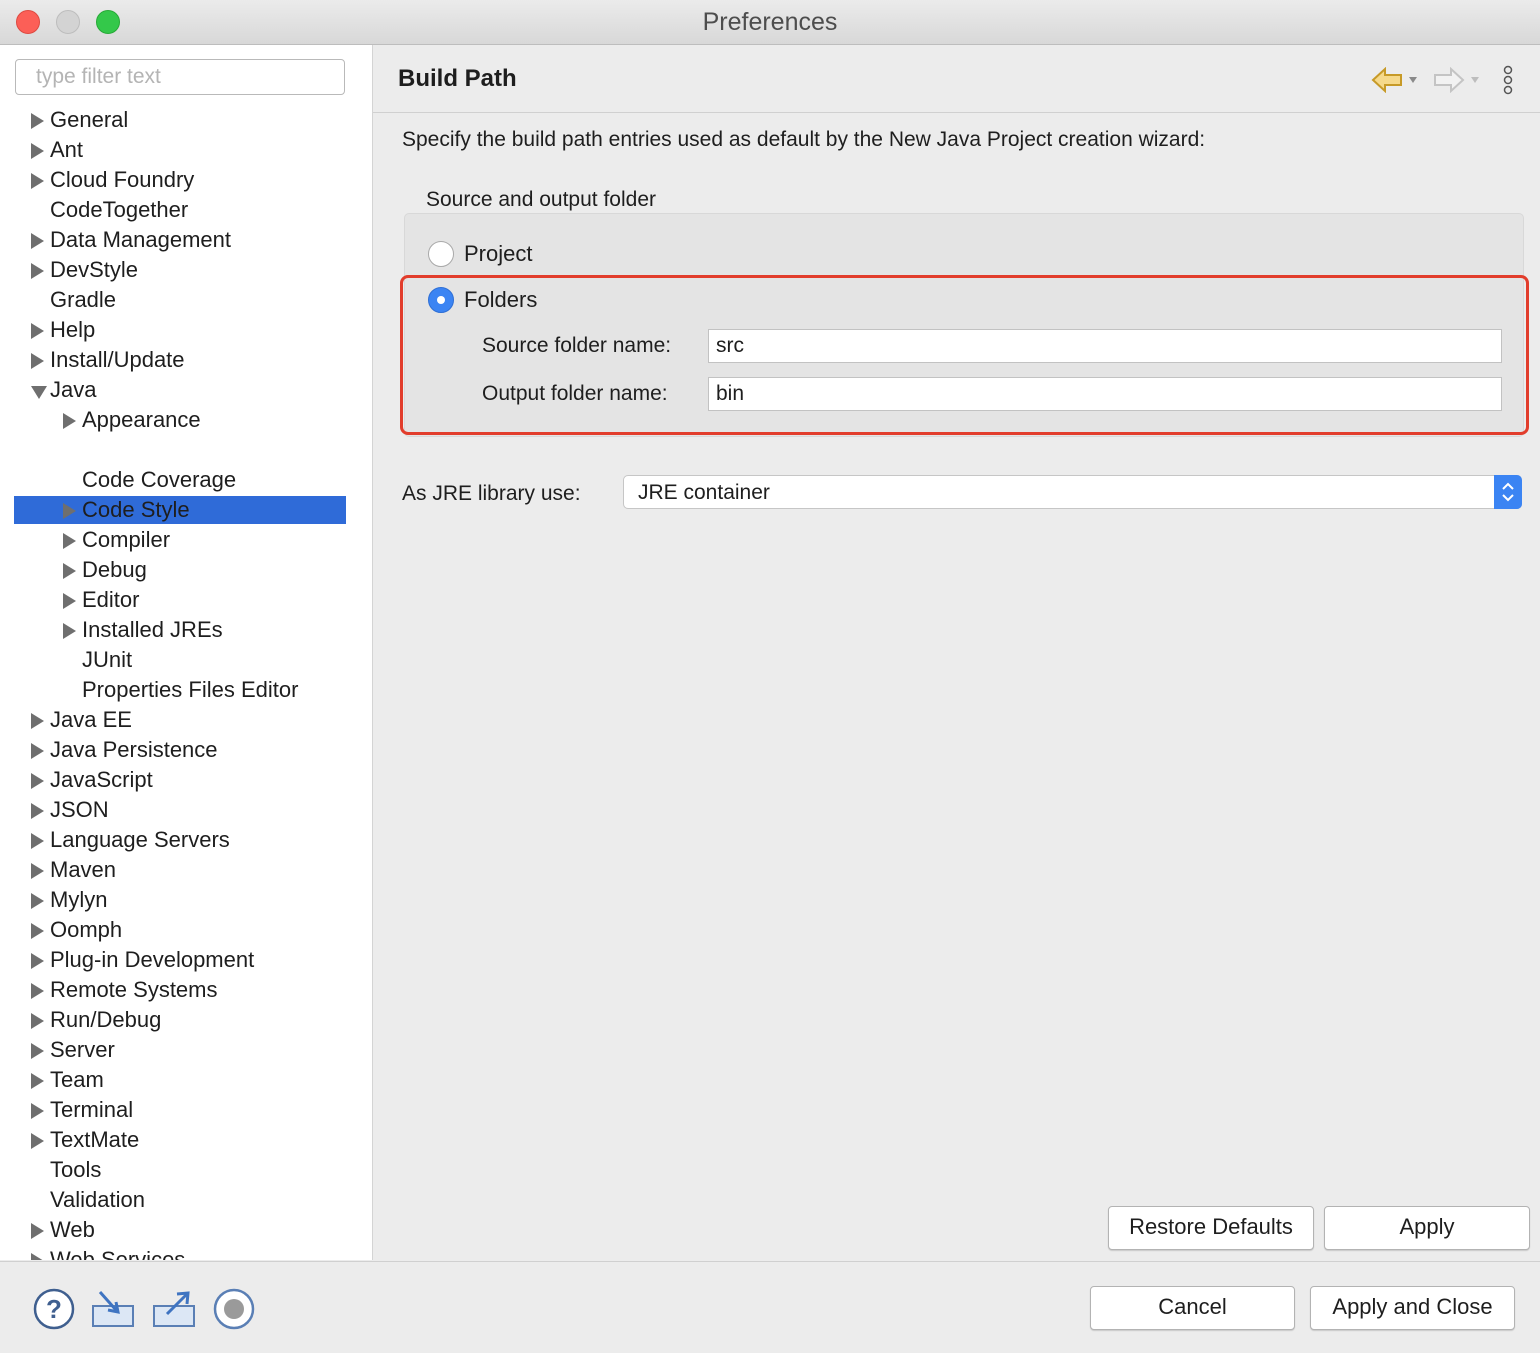 The height and width of the screenshot is (1353, 1540). What do you see at coordinates (491, 493) in the screenshot?
I see `jre-library-label: As JRE library use:` at bounding box center [491, 493].